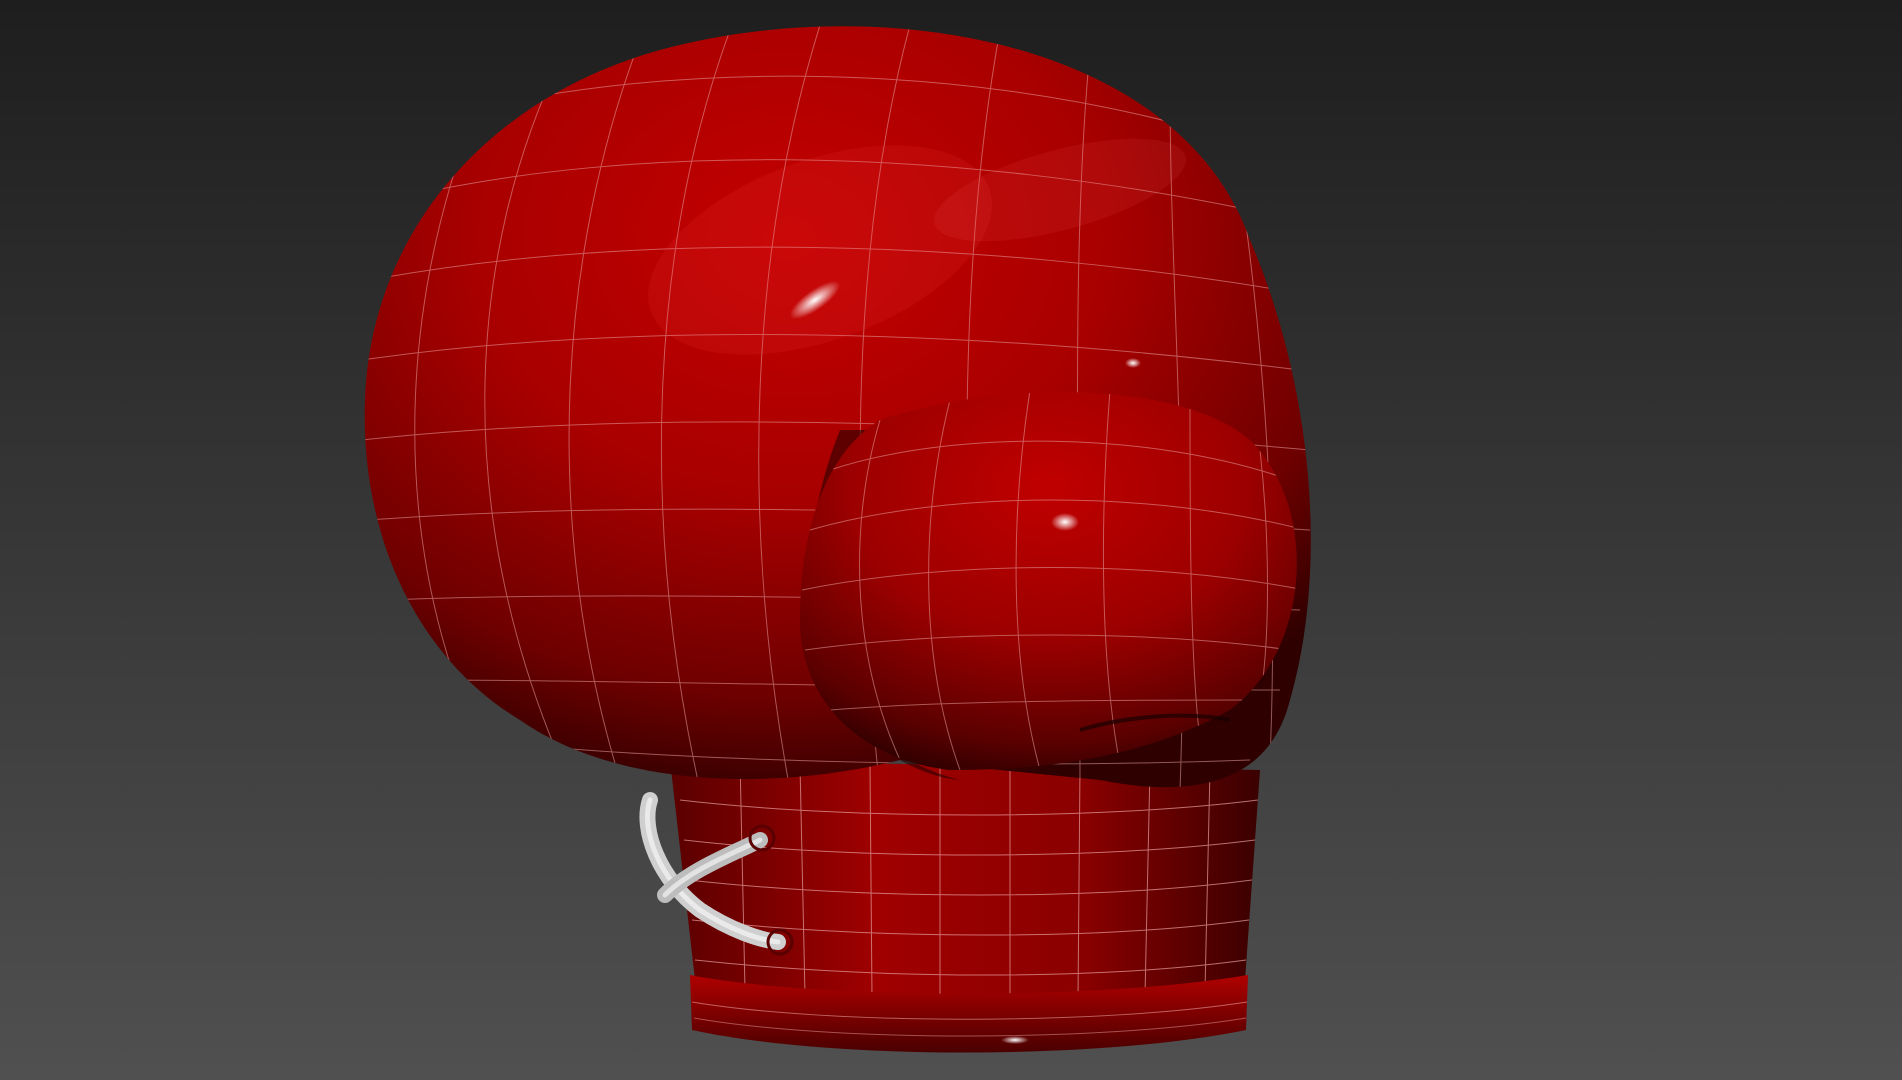  Describe the element at coordinates (965, 881) in the screenshot. I see `glove-cuff` at that location.